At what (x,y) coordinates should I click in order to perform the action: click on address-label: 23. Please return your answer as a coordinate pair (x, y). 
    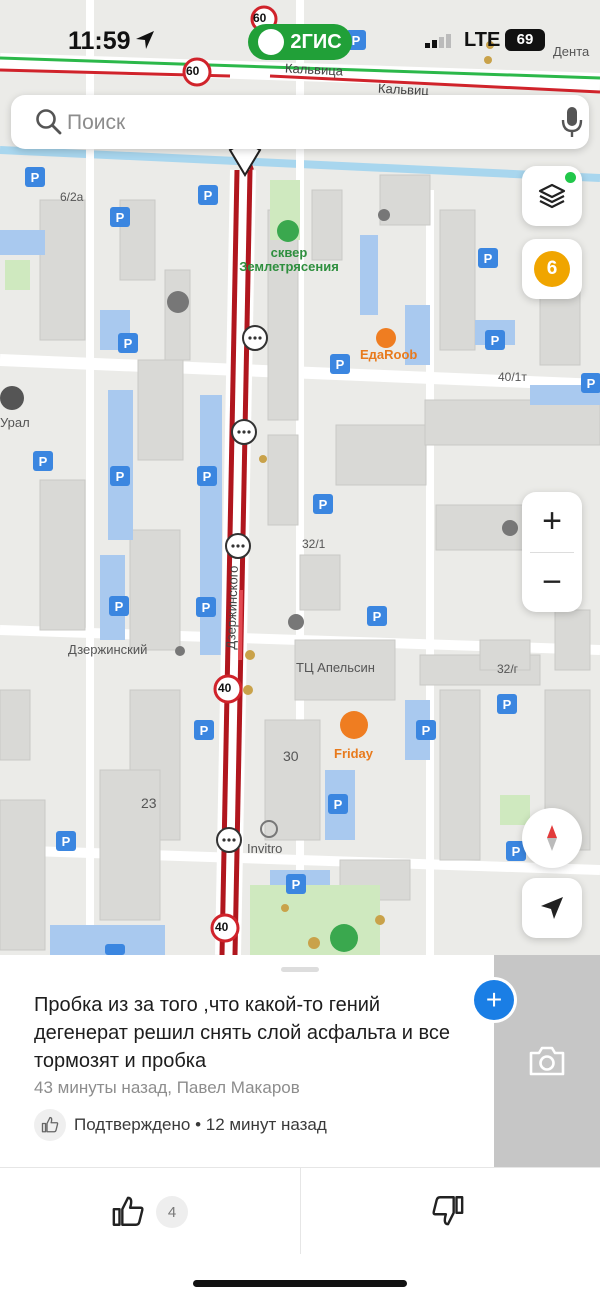
    Looking at the image, I should click on (149, 803).